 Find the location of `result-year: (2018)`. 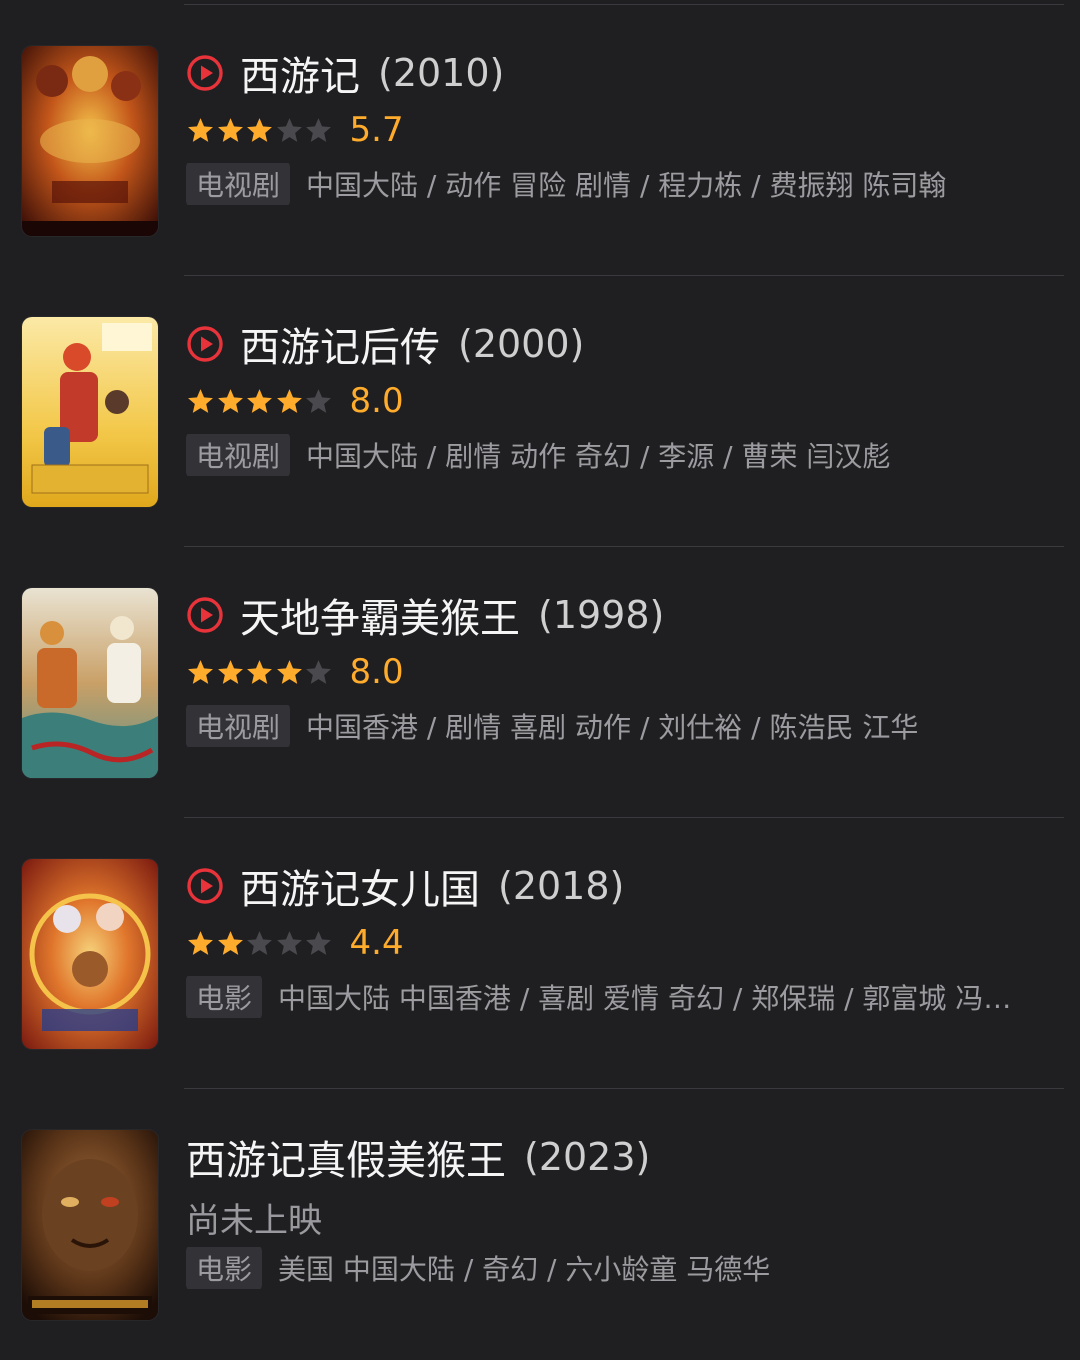

result-year: (2018) is located at coordinates (561, 886).